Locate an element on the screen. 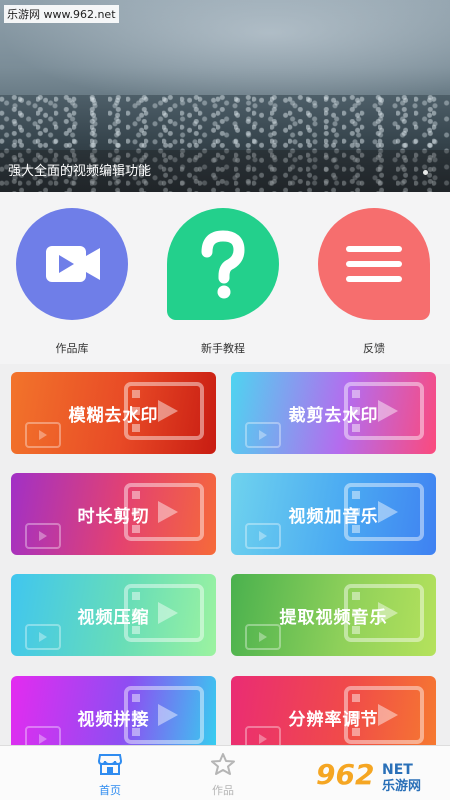 The image size is (450, 800). logo-text-leyou: 乐游网 is located at coordinates (401, 786).